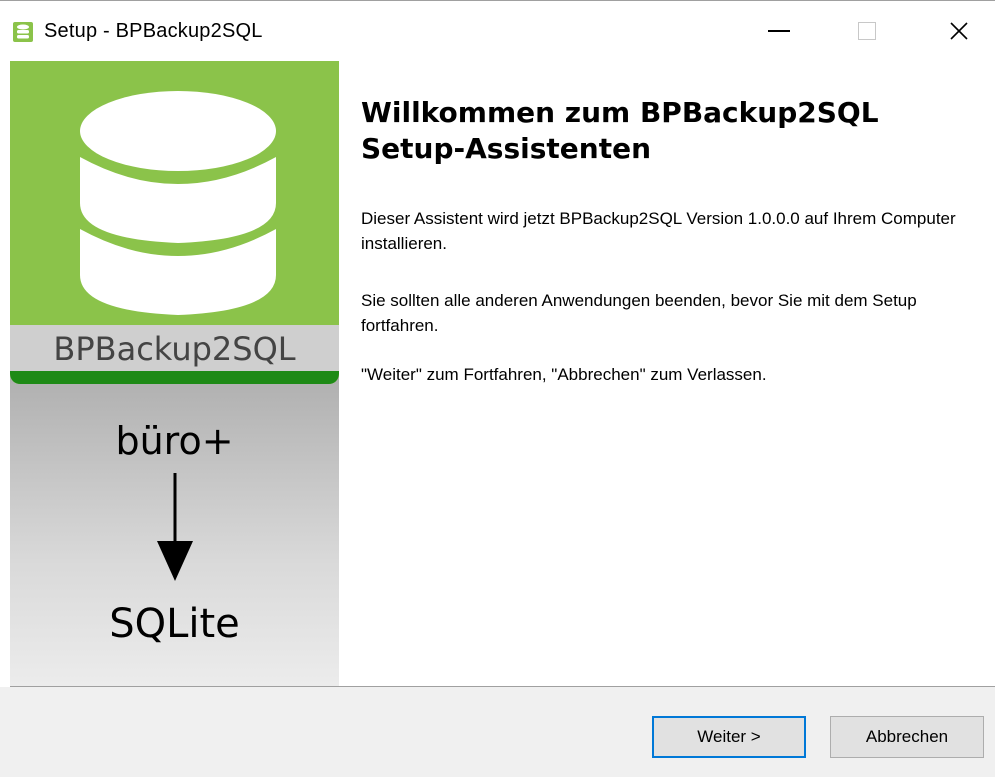 The image size is (995, 777). Describe the element at coordinates (23, 32) in the screenshot. I see `database-icon` at that location.